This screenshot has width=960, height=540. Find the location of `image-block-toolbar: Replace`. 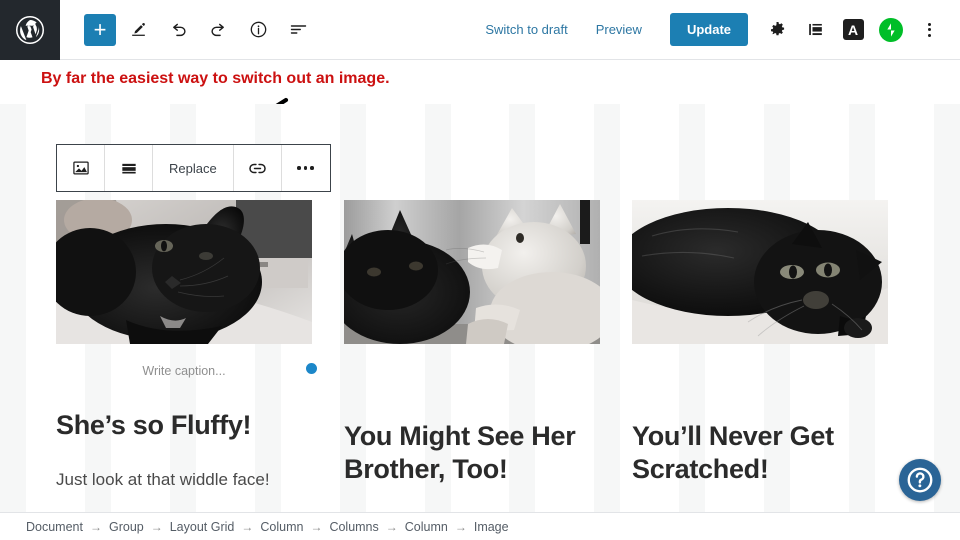

image-block-toolbar: Replace is located at coordinates (193, 168).